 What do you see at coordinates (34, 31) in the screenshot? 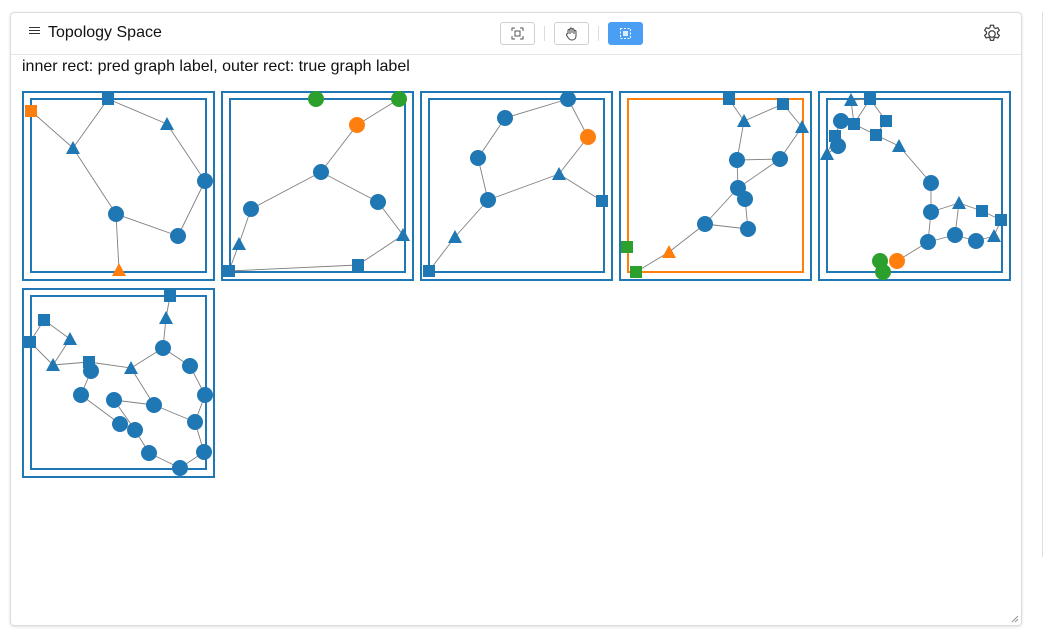
I see `drag-handle-icon` at bounding box center [34, 31].